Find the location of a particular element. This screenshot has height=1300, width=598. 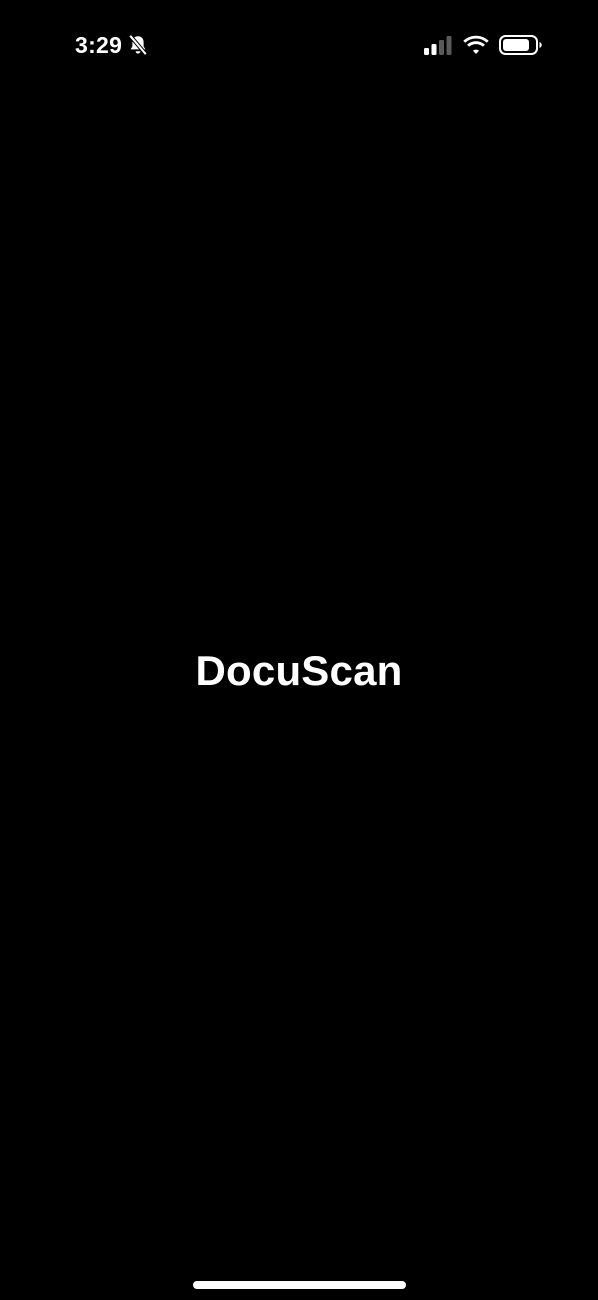

status-left: 3:29 is located at coordinates (111, 45).